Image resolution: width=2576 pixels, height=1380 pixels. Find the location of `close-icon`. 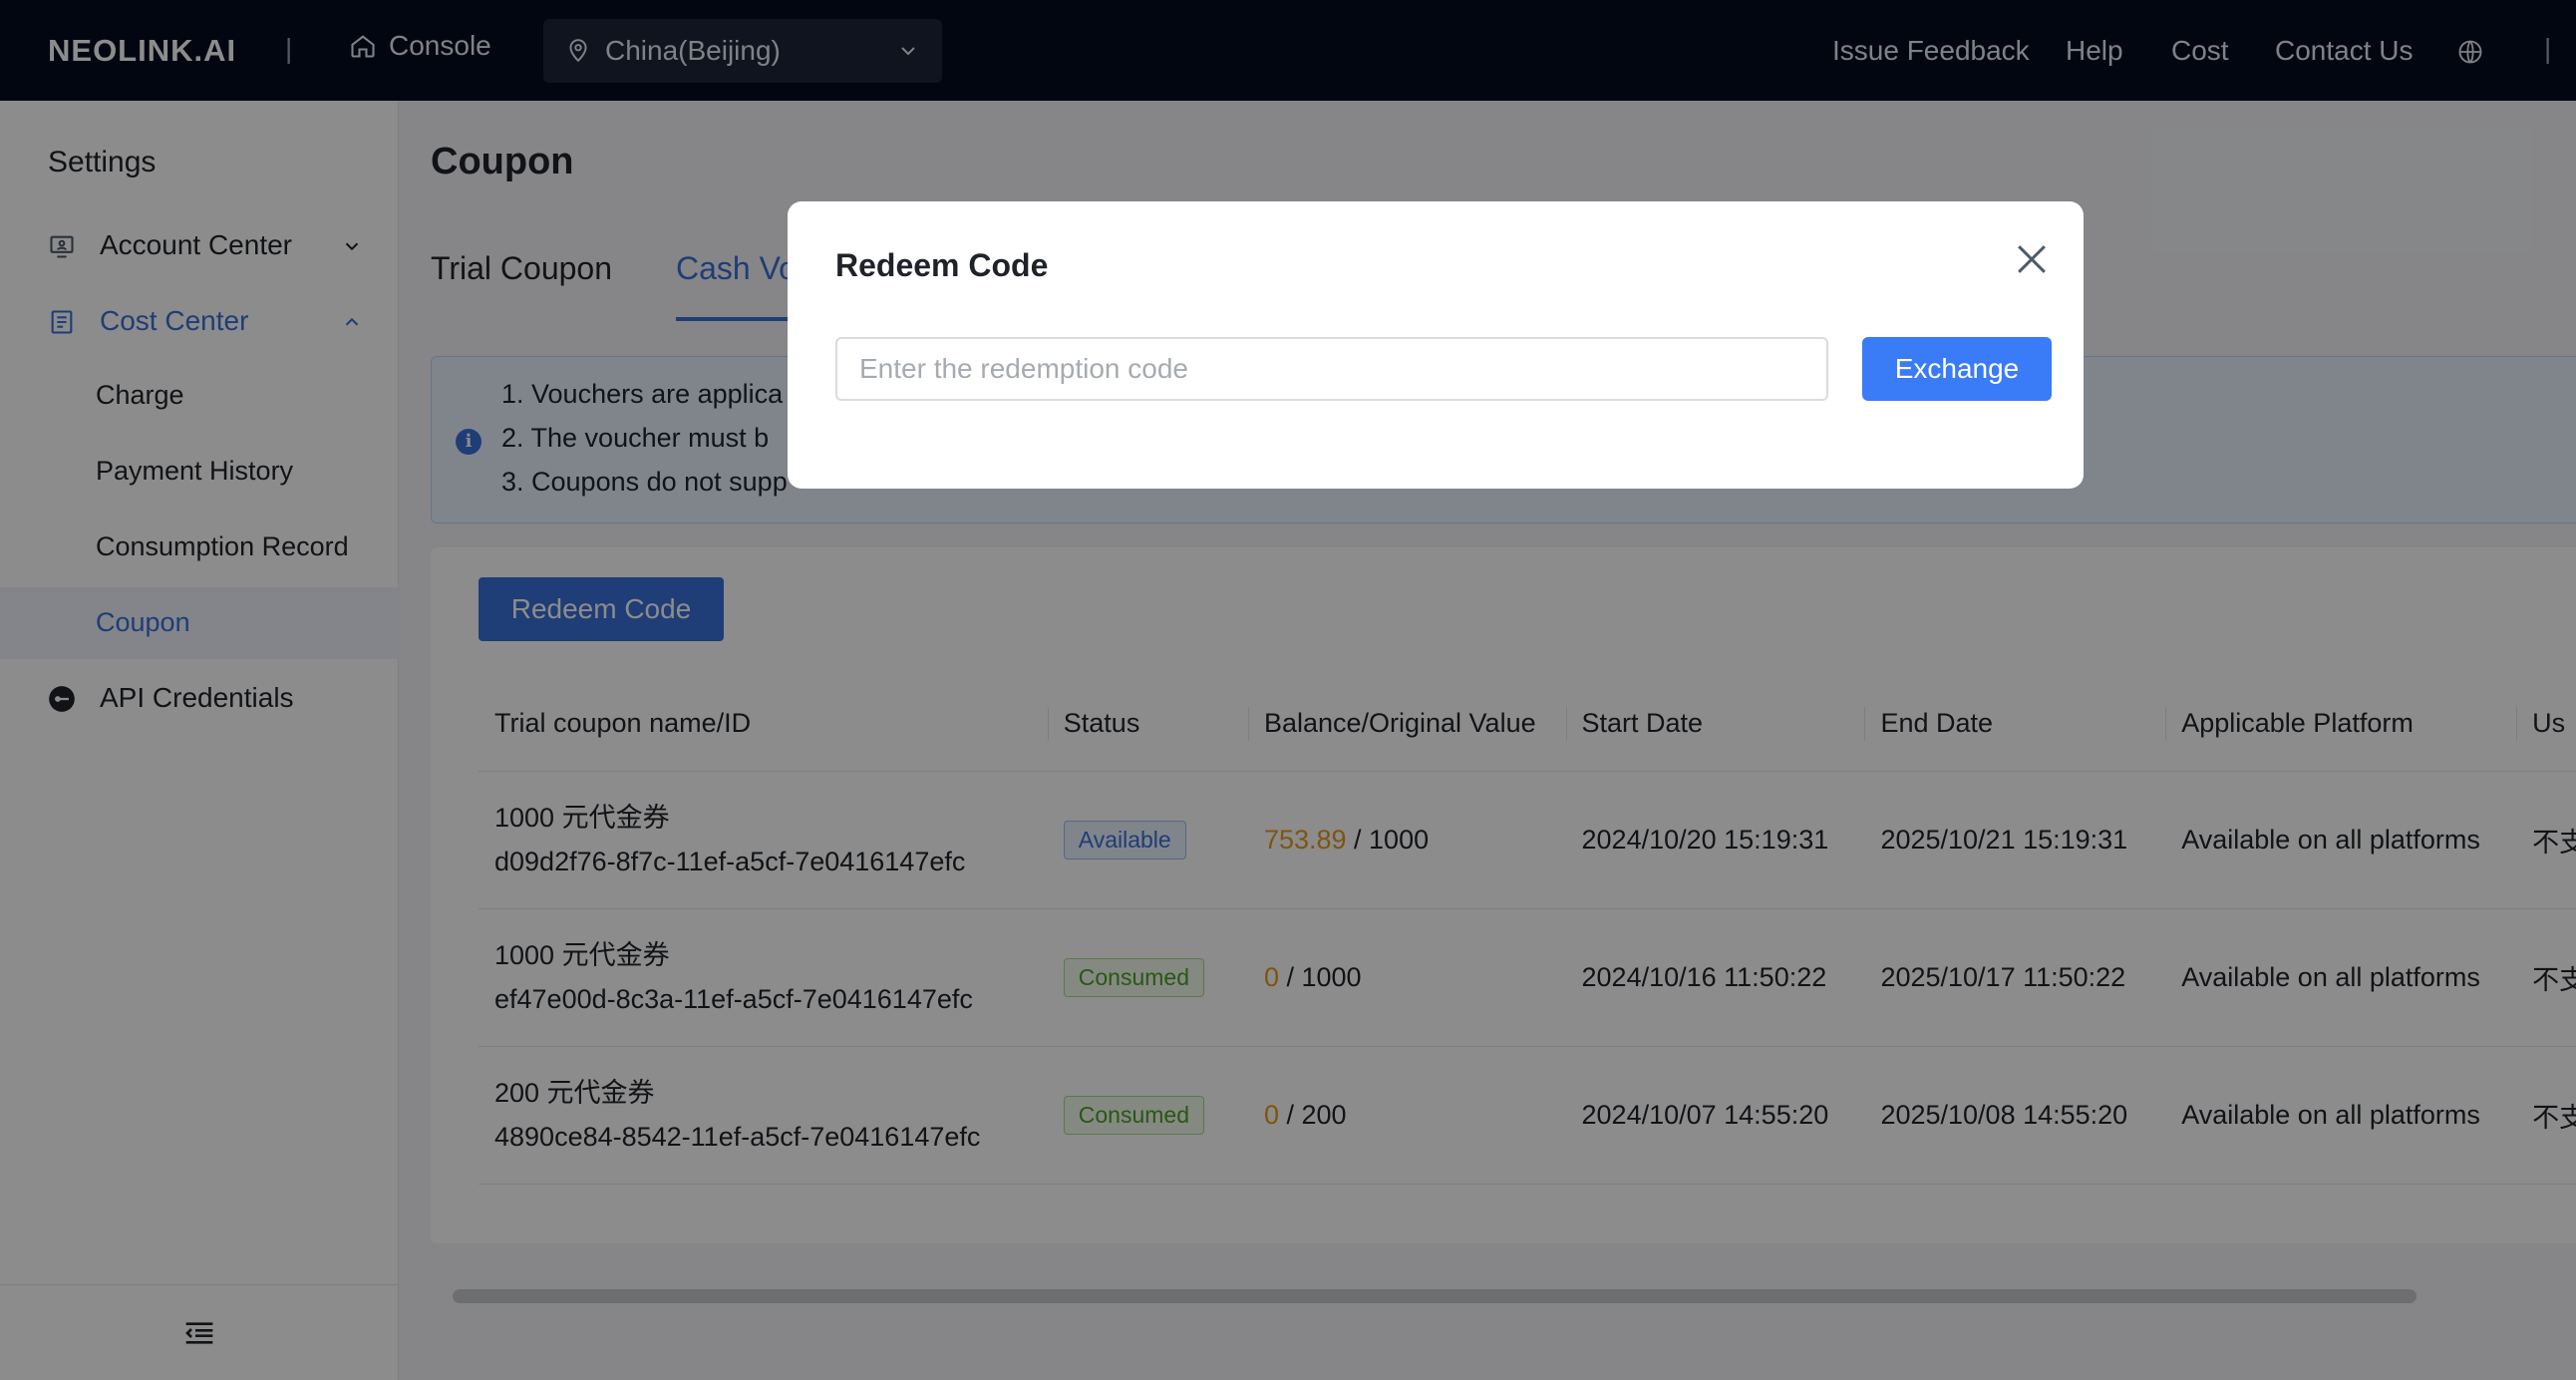

close-icon is located at coordinates (2032, 259).